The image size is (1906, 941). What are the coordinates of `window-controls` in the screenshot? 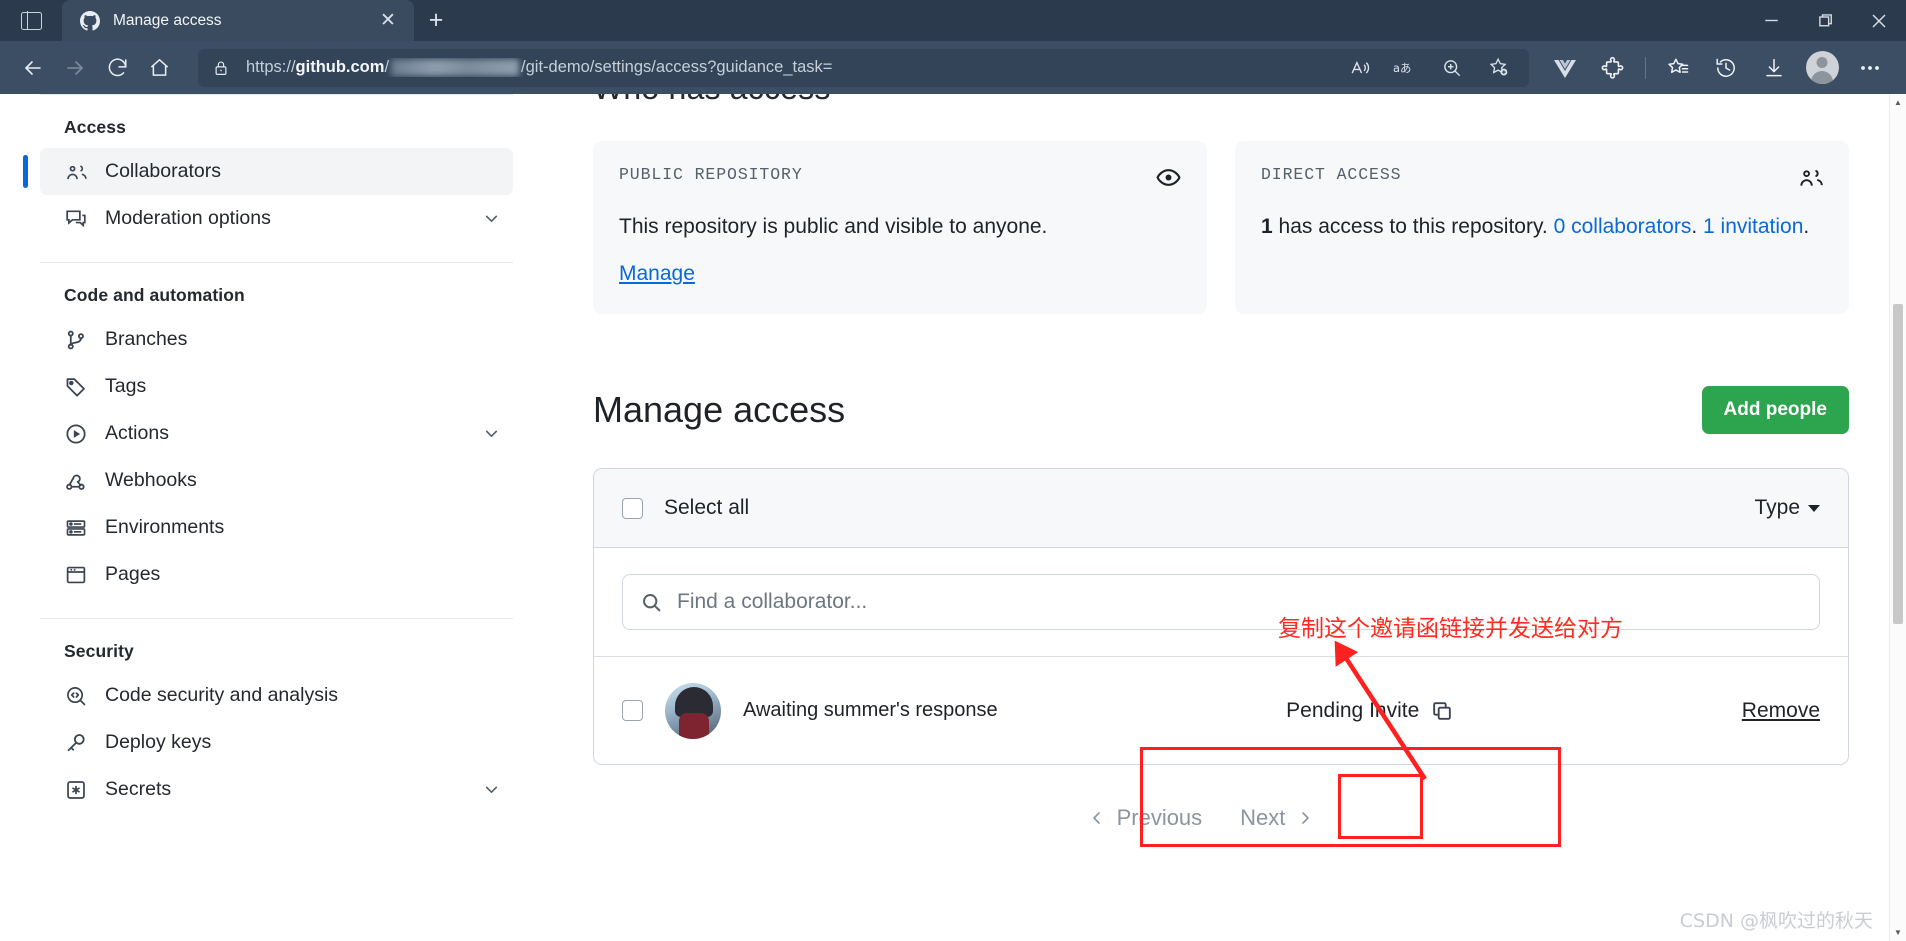 It's located at (1825, 20).